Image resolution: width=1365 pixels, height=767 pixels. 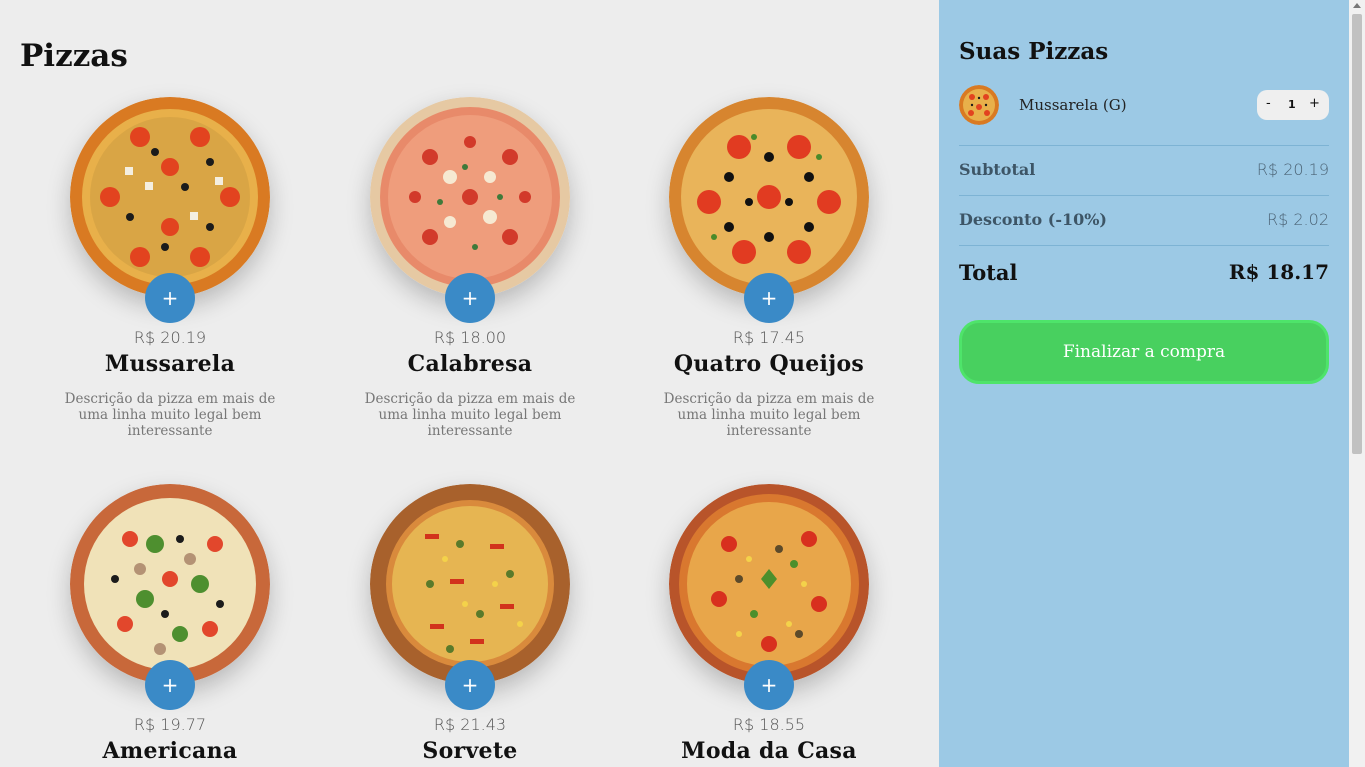 I want to click on pizza-price: R$ 18.00, so click(x=470, y=337).